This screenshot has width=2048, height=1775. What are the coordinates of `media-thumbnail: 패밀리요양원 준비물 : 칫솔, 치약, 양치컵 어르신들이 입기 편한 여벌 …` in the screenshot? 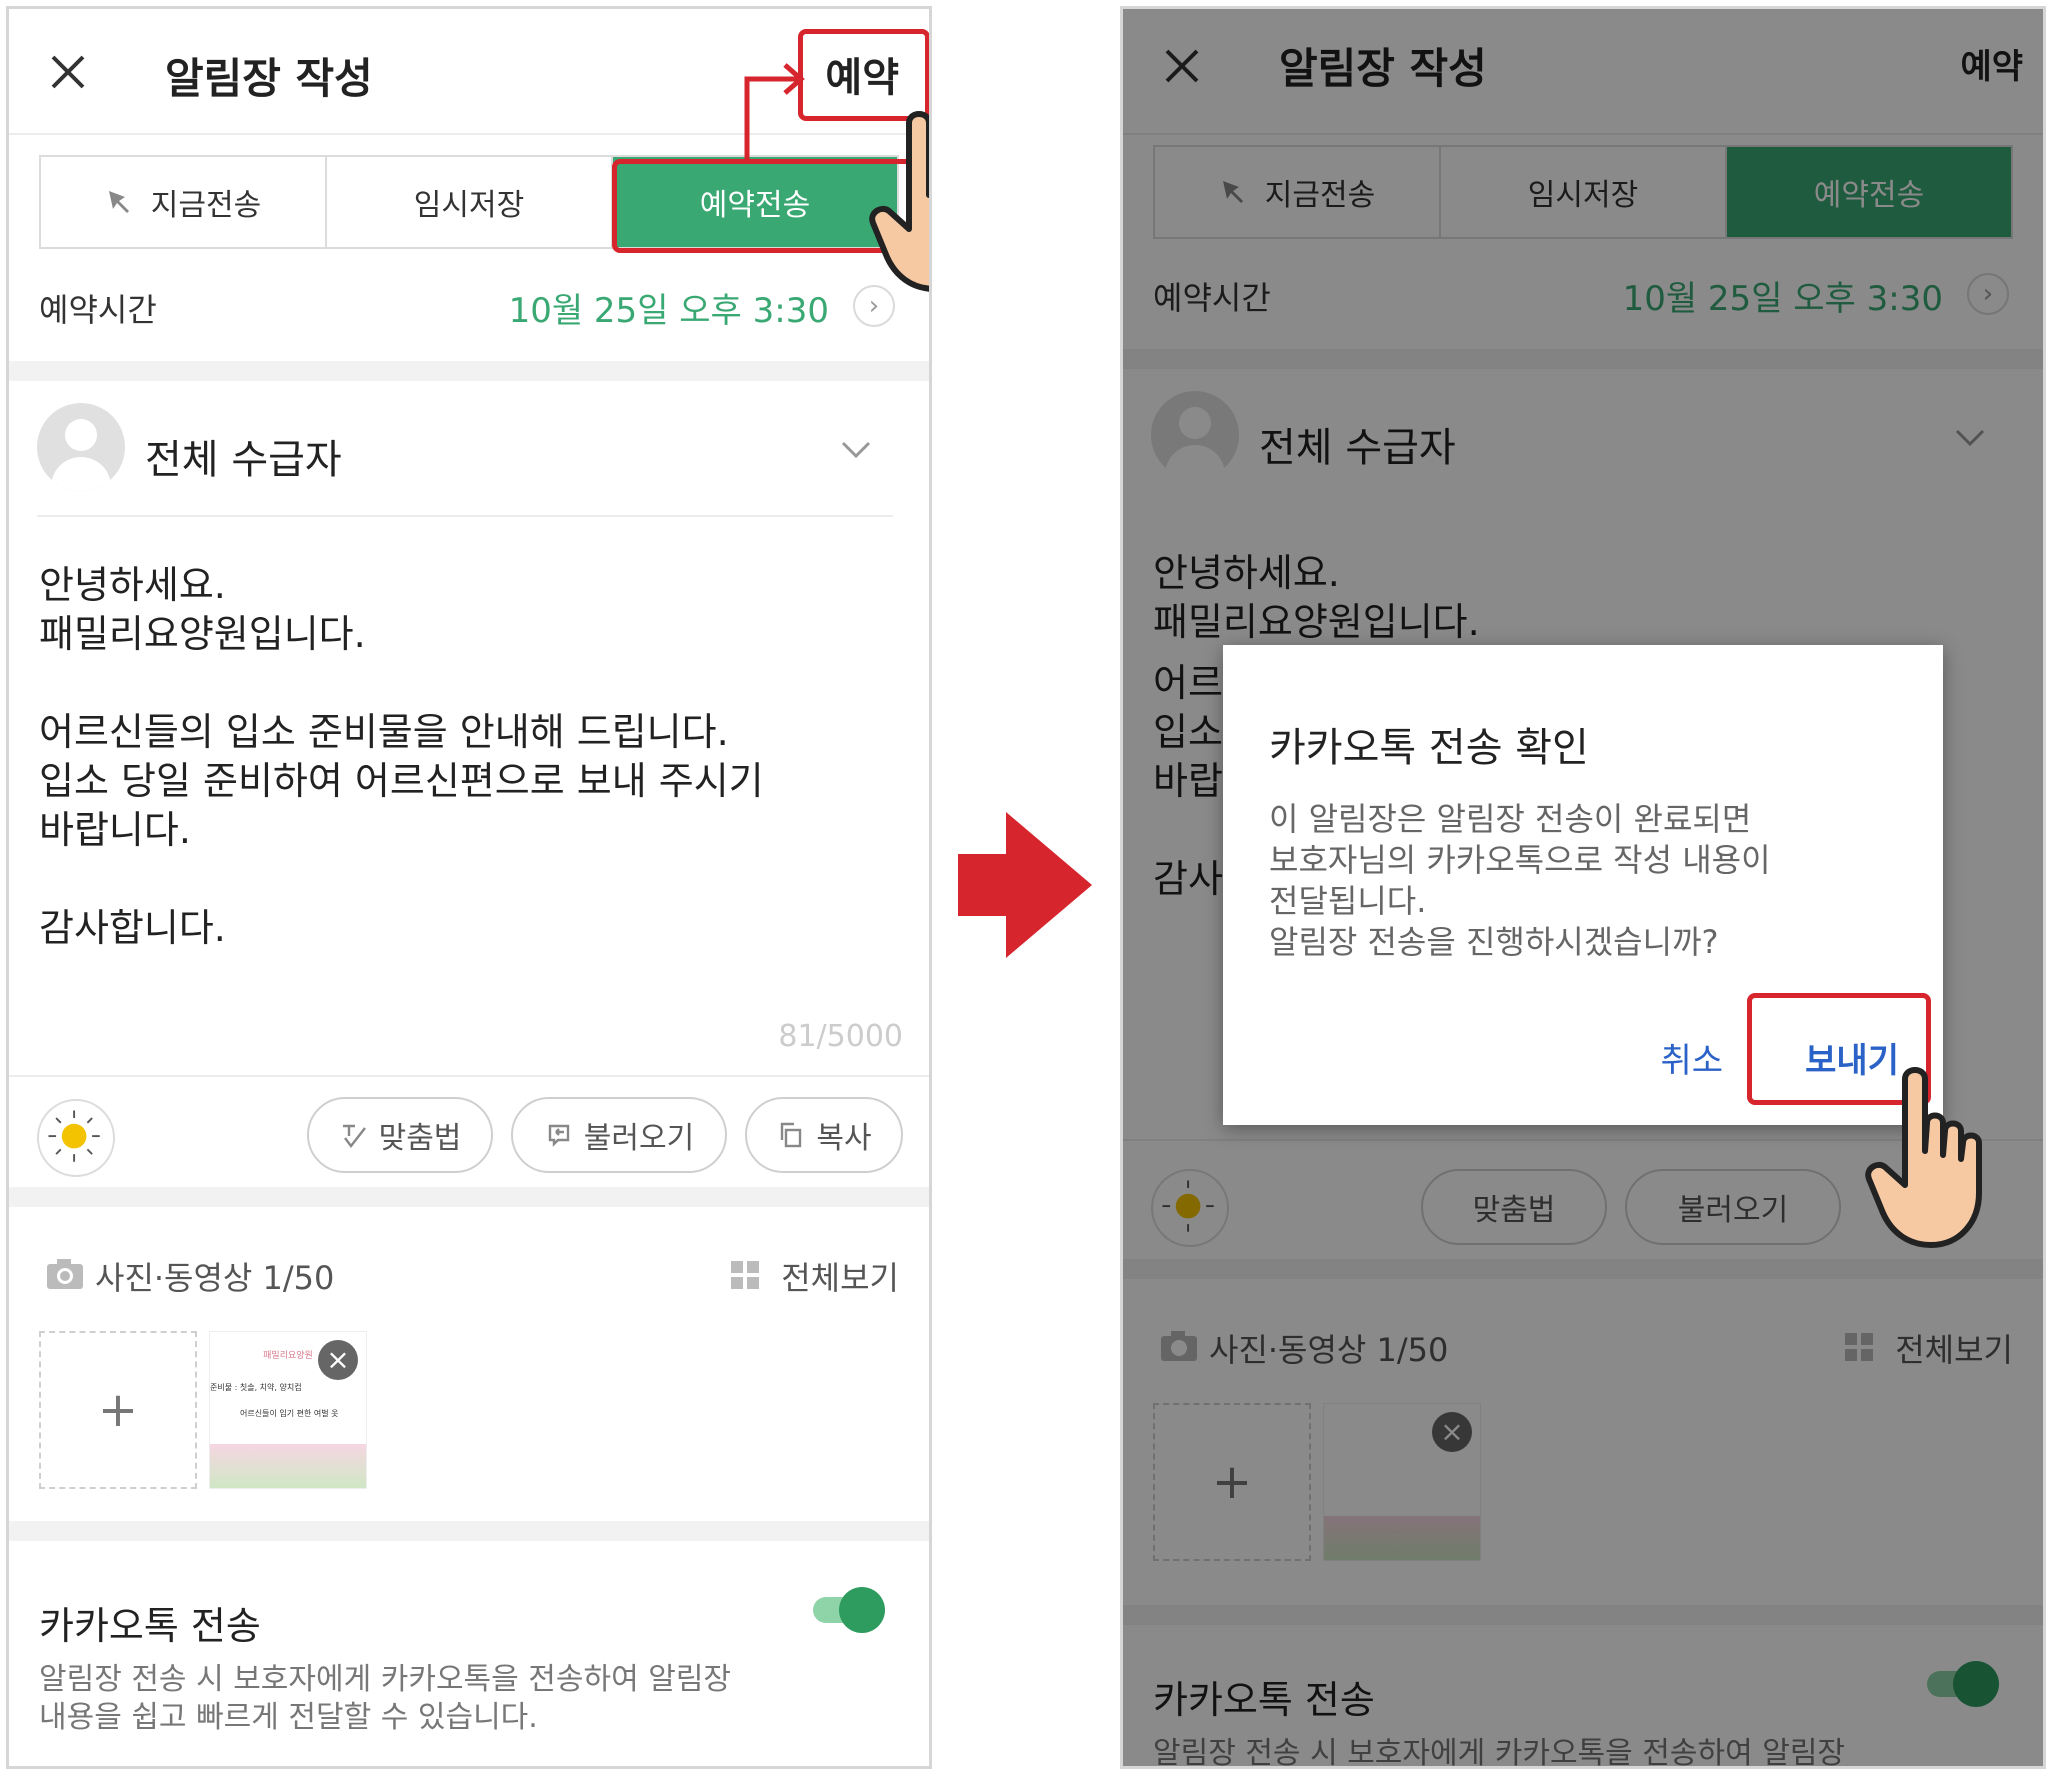 It's located at (288, 1410).